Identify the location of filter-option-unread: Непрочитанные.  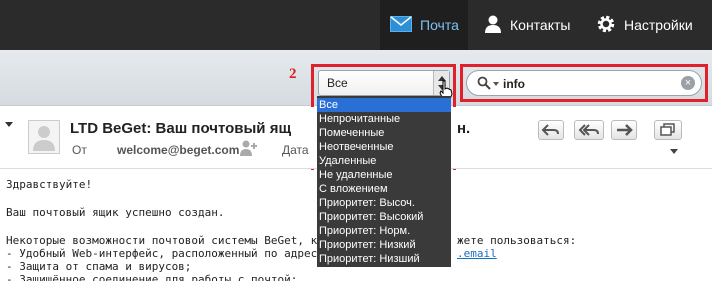
(384, 119).